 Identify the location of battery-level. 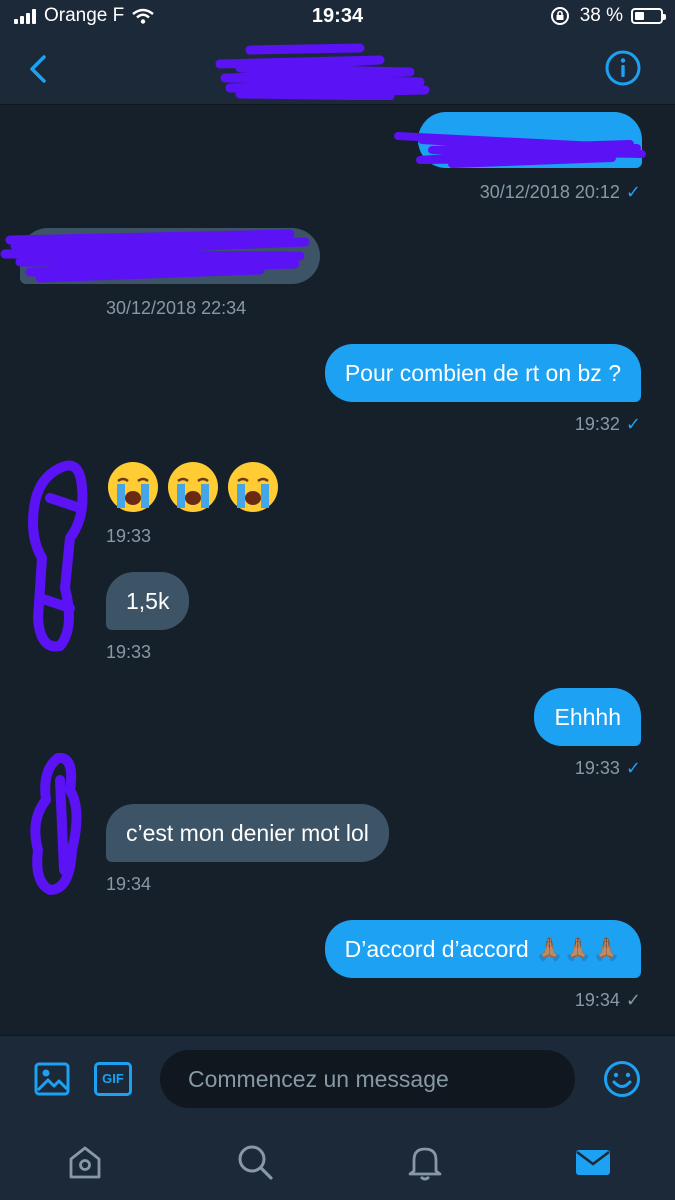
(639, 16).